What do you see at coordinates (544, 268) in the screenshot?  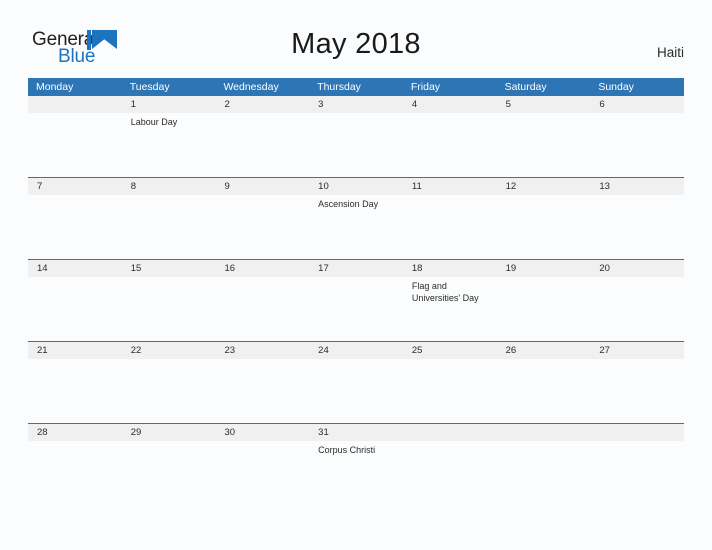 I see `day-number: 19` at bounding box center [544, 268].